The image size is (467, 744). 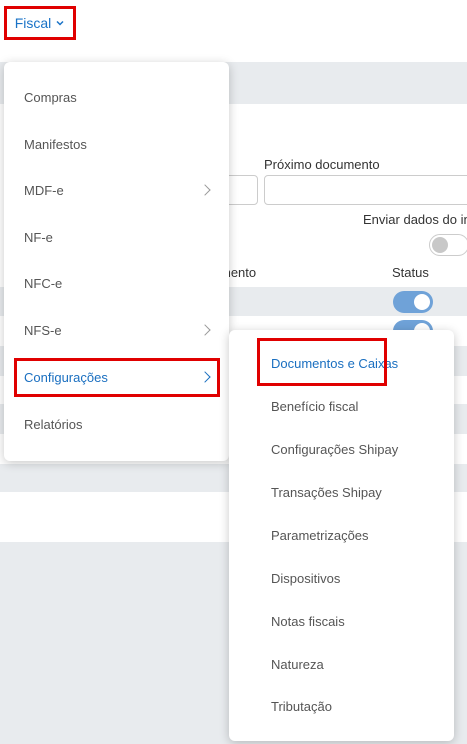 What do you see at coordinates (308, 621) in the screenshot?
I see `submenu-item-label: Notas fiscais` at bounding box center [308, 621].